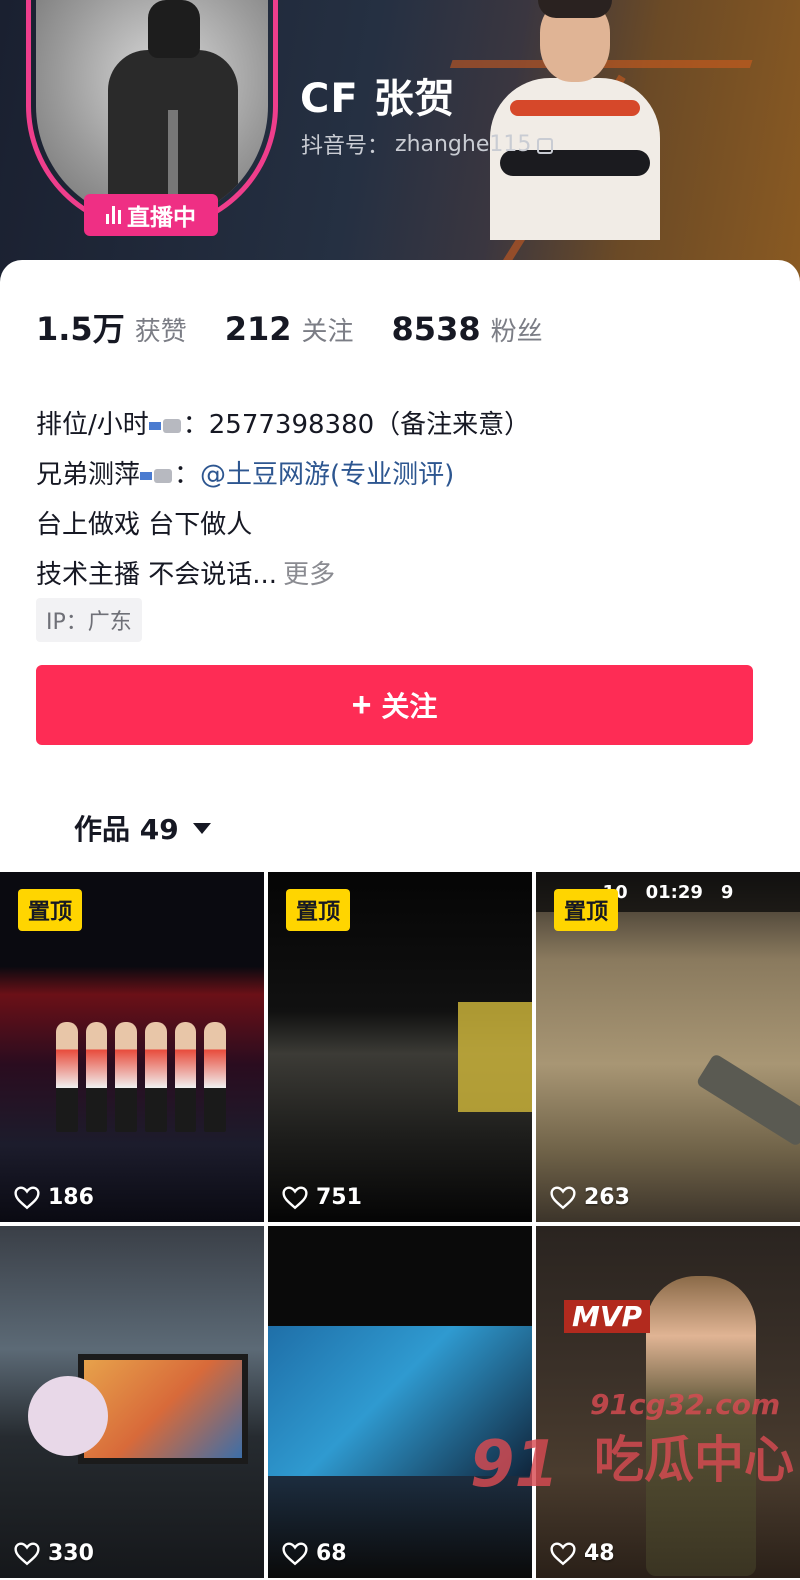 The width and height of the screenshot is (800, 1580). I want to click on bio-line: 排位/小时 ：2577398380（备注来意）, so click(283, 425).